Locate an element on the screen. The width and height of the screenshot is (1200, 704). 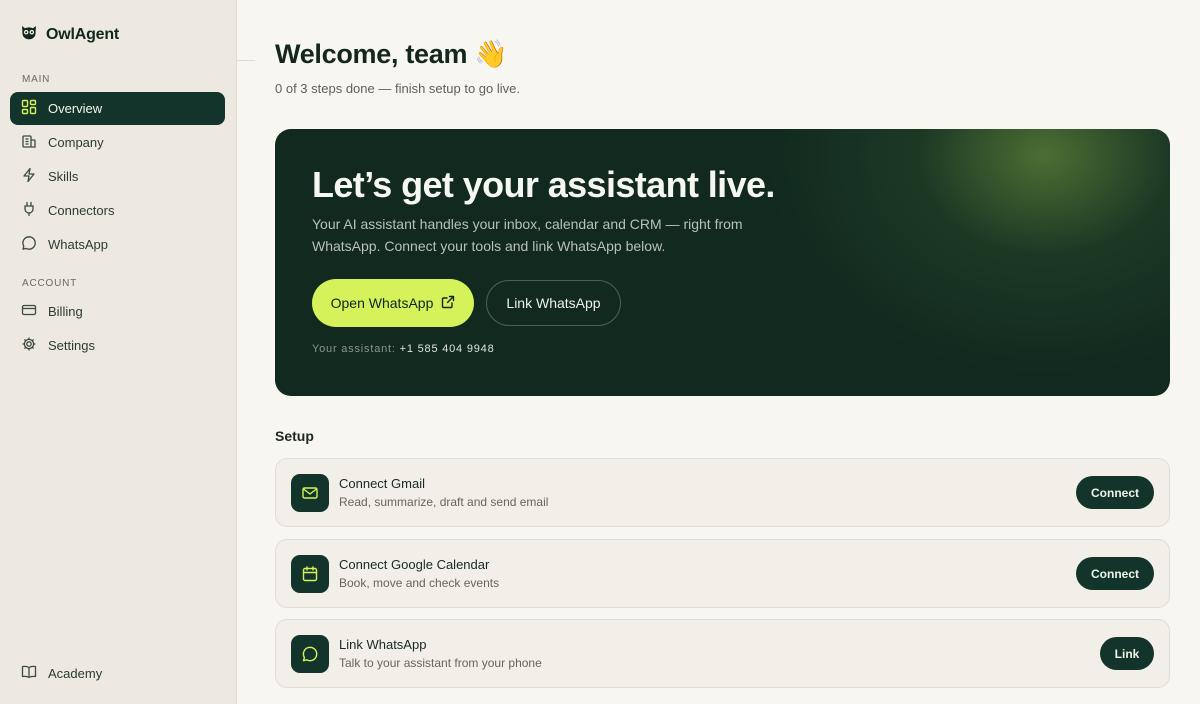
credit-card-icon is located at coordinates (29, 311).